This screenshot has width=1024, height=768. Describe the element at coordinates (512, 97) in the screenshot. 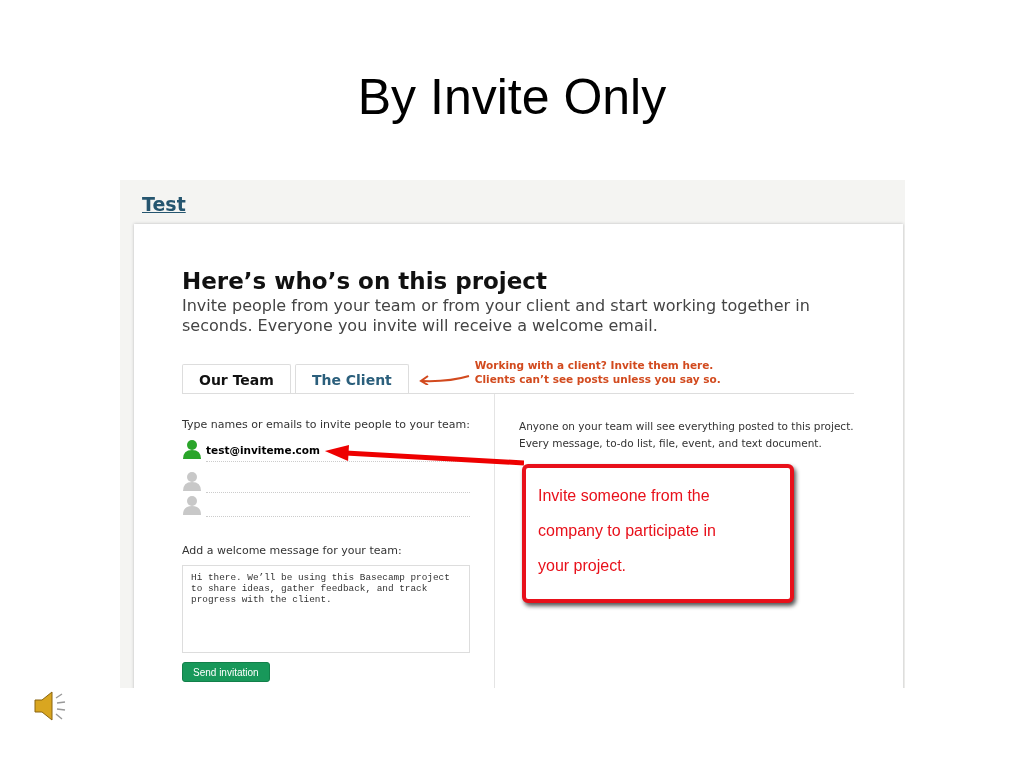

I see `slide-title: By Invite Only` at that location.